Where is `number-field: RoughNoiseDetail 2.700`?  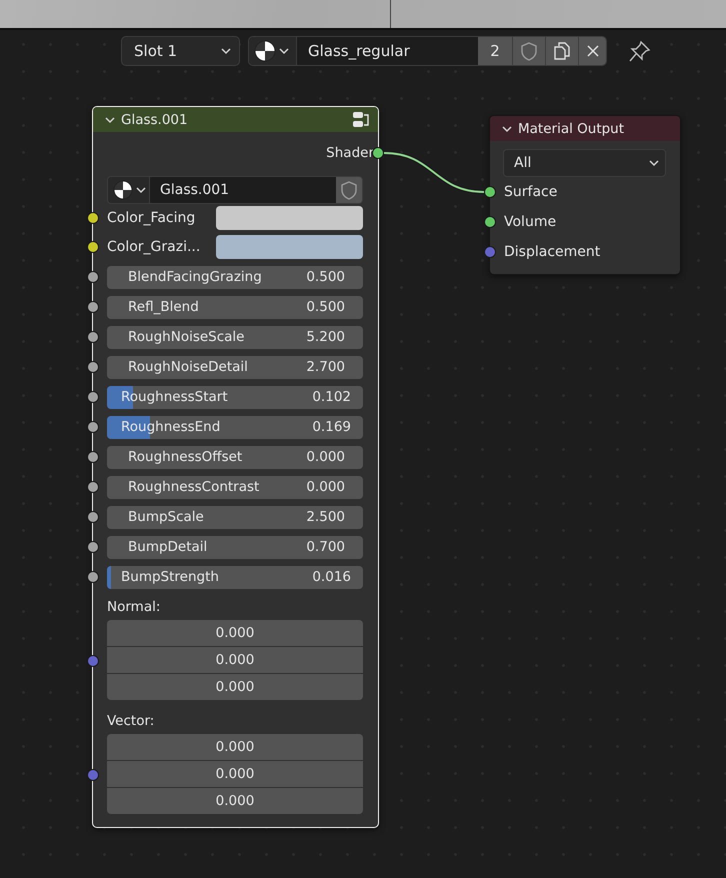 number-field: RoughNoiseDetail 2.700 is located at coordinates (235, 367).